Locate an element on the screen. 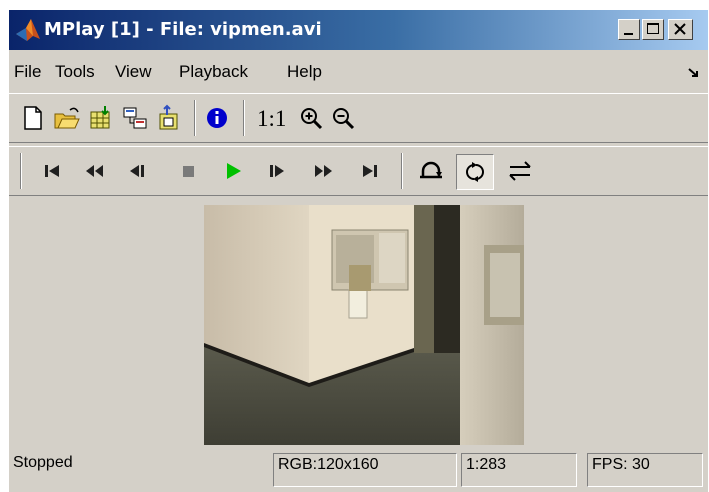 The image size is (709, 492). open-button is located at coordinates (67, 118).